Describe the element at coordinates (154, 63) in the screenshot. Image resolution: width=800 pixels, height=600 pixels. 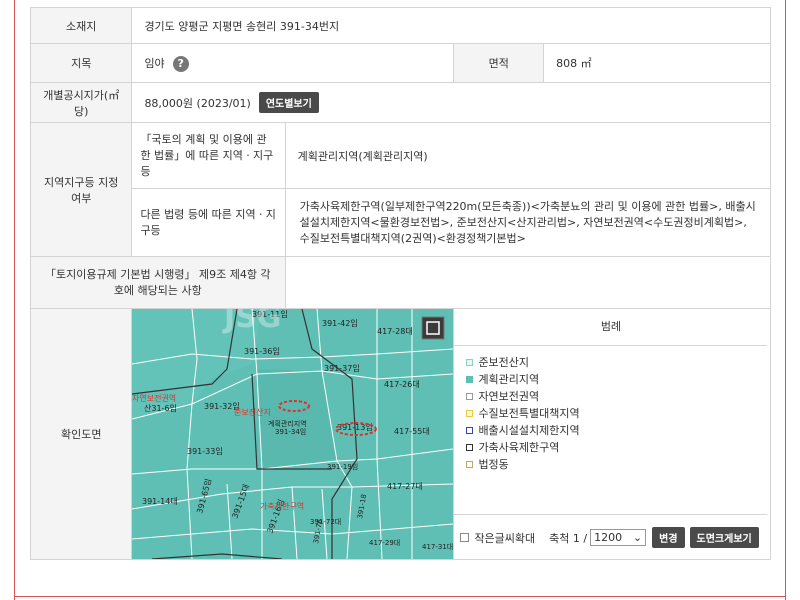
I see `land-category-value: 임야` at that location.